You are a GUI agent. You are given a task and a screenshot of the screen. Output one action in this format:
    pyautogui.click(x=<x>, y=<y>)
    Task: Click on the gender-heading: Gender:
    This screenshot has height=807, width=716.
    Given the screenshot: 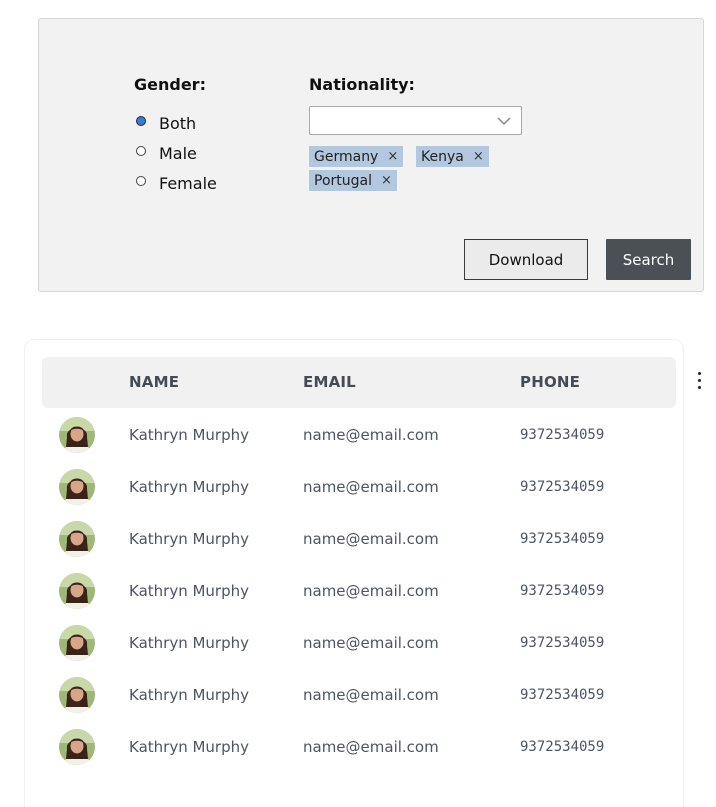 What is the action you would take?
    pyautogui.click(x=170, y=84)
    